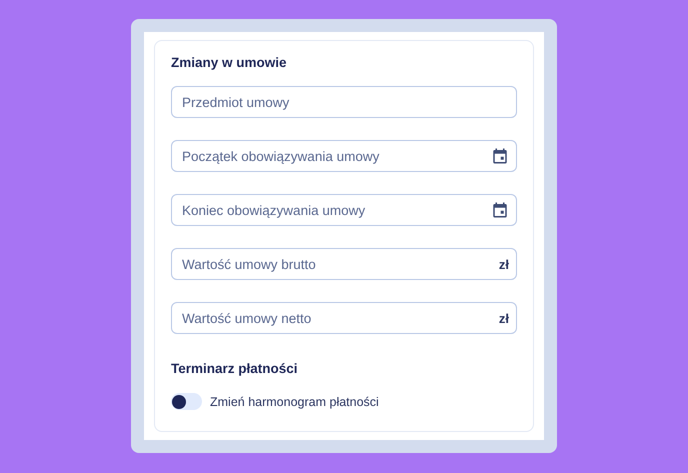 This screenshot has height=473, width=688. I want to click on toggle-switch, so click(186, 401).